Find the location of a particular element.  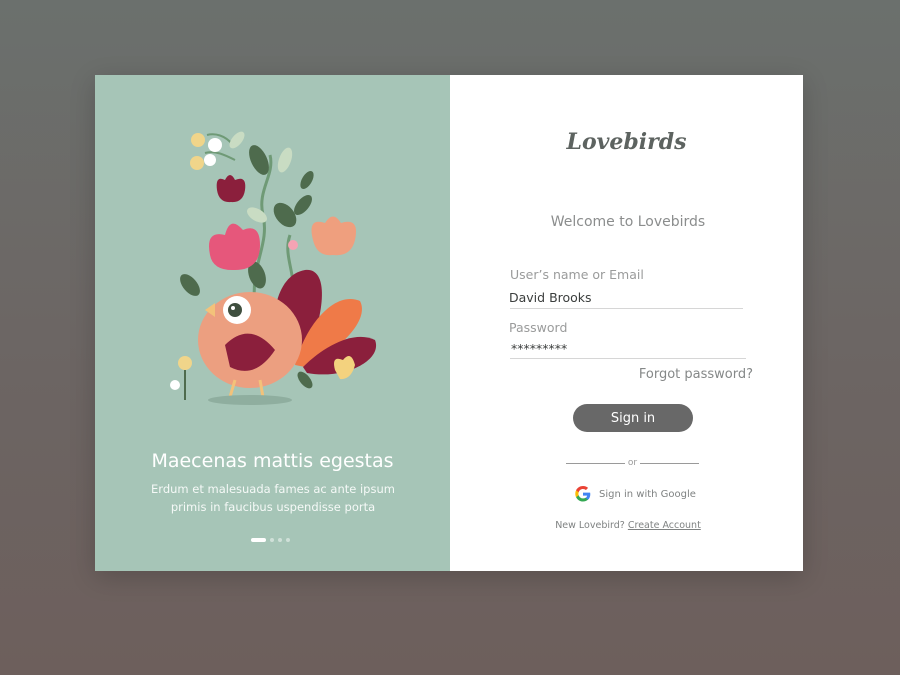

password-underline is located at coordinates (628, 358).